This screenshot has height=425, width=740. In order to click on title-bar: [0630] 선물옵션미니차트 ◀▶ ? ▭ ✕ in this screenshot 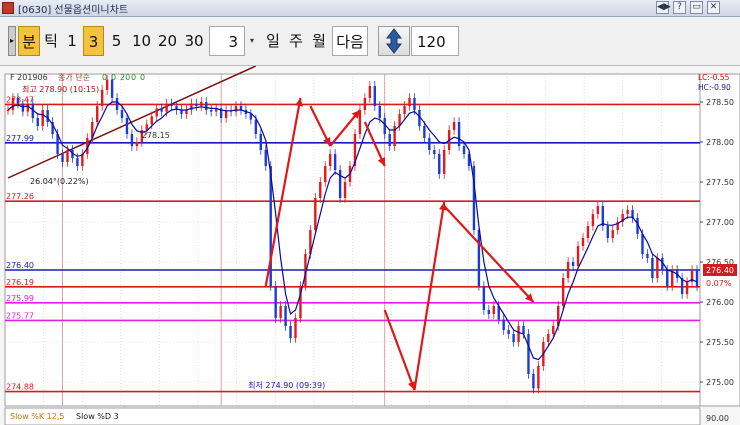, I will do `click(370, 8)`.